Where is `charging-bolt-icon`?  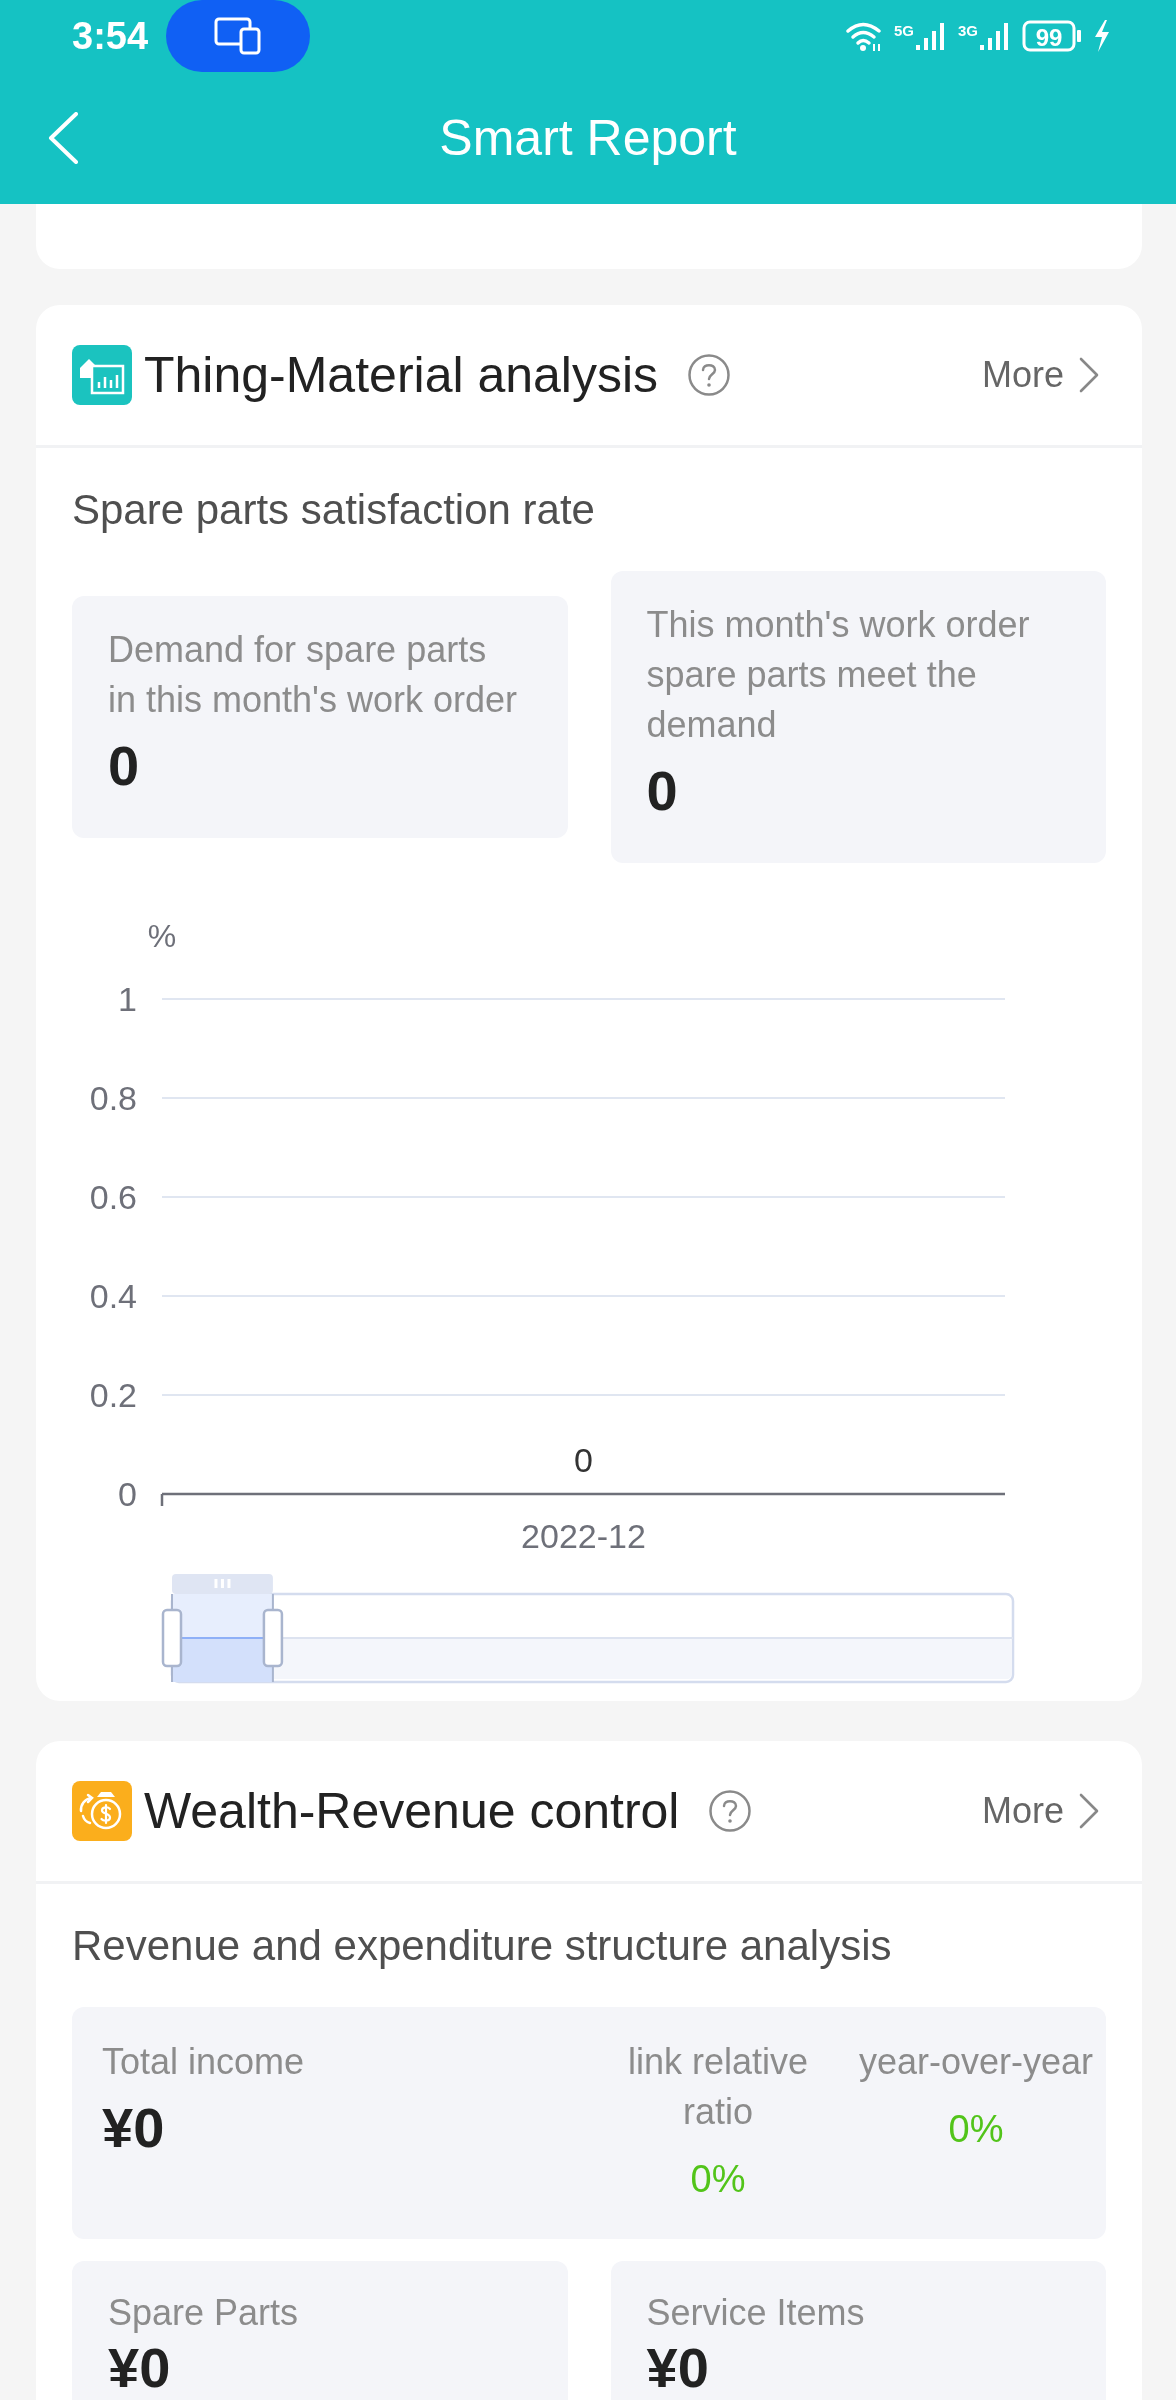 charging-bolt-icon is located at coordinates (1102, 36).